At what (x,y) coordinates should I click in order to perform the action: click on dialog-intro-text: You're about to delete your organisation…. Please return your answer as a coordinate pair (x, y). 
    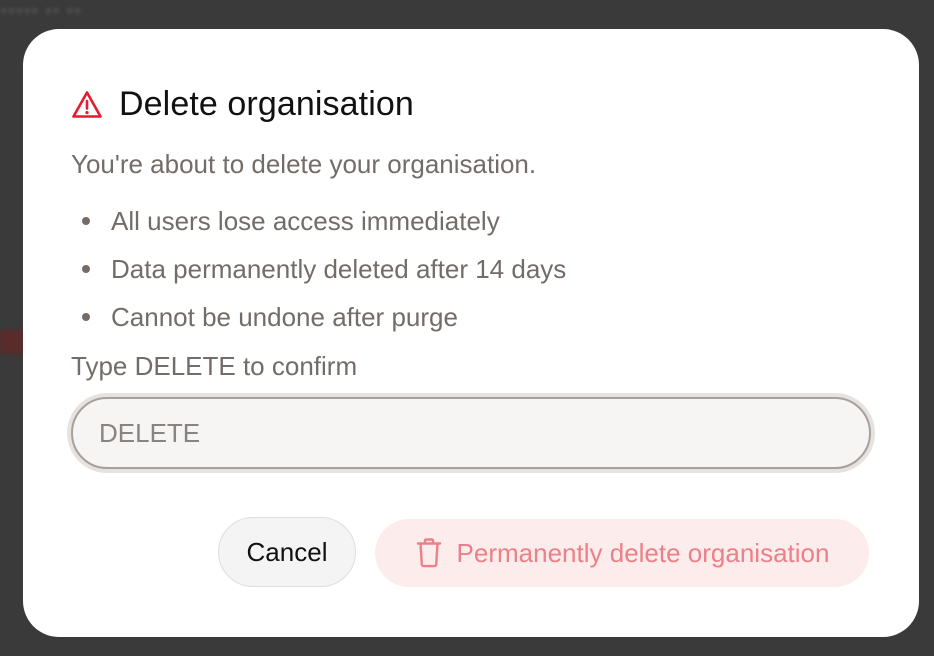
    Looking at the image, I should click on (304, 164).